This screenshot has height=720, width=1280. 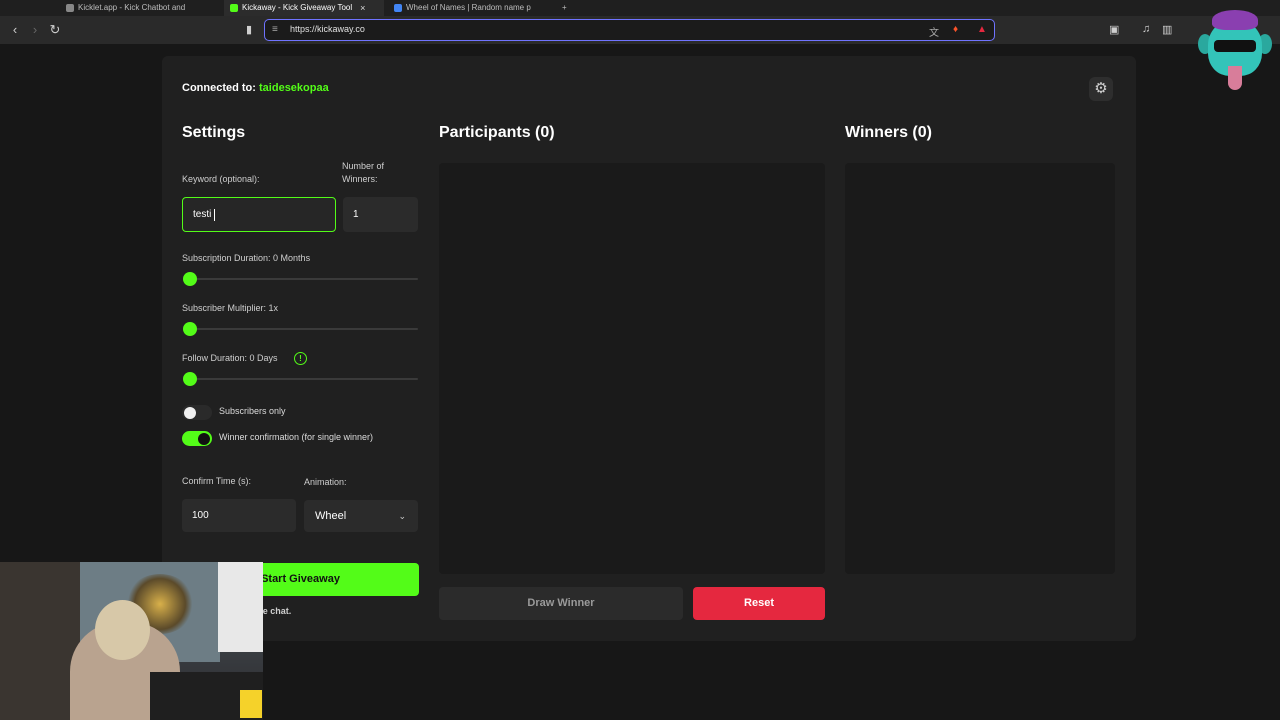 What do you see at coordinates (1235, 46) in the screenshot?
I see `avatar-glasses` at bounding box center [1235, 46].